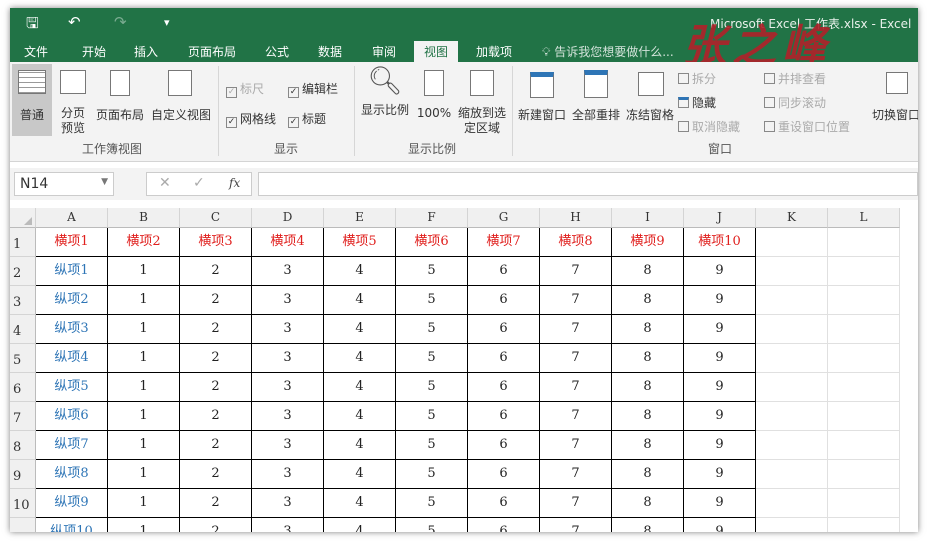  Describe the element at coordinates (212, 51) in the screenshot. I see `tab-3: 页面布局` at that location.